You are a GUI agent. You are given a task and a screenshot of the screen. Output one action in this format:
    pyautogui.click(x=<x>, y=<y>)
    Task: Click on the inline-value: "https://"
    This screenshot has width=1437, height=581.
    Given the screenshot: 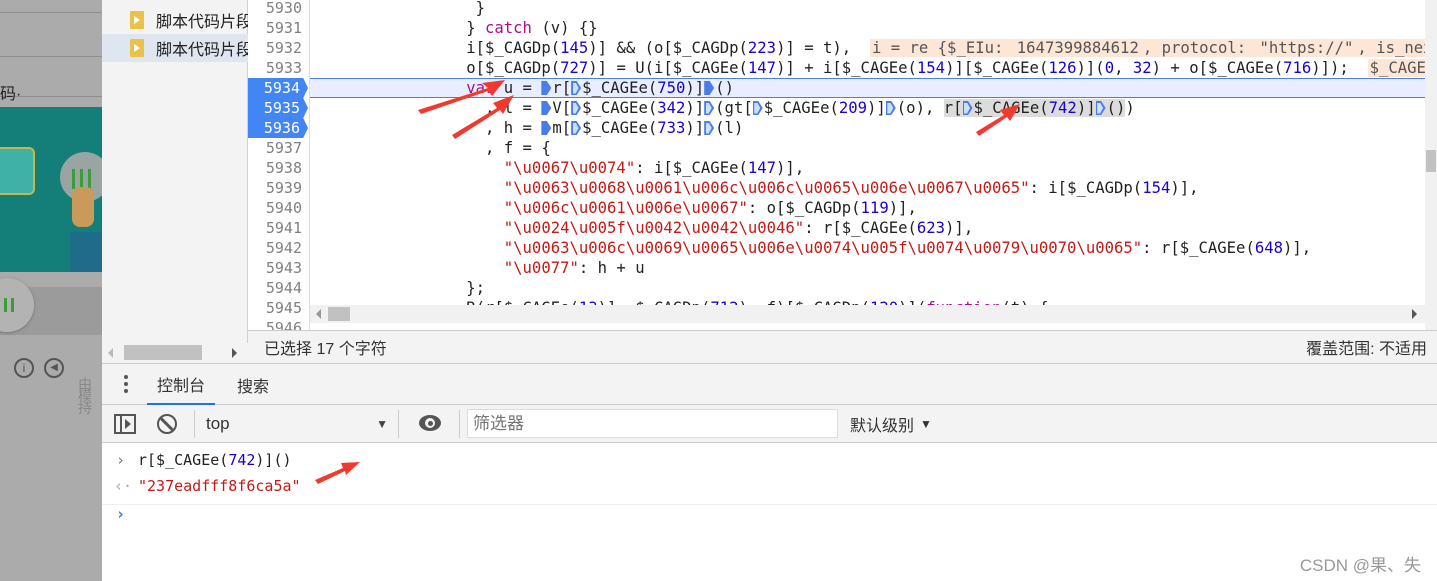 What is the action you would take?
    pyautogui.click(x=1306, y=48)
    